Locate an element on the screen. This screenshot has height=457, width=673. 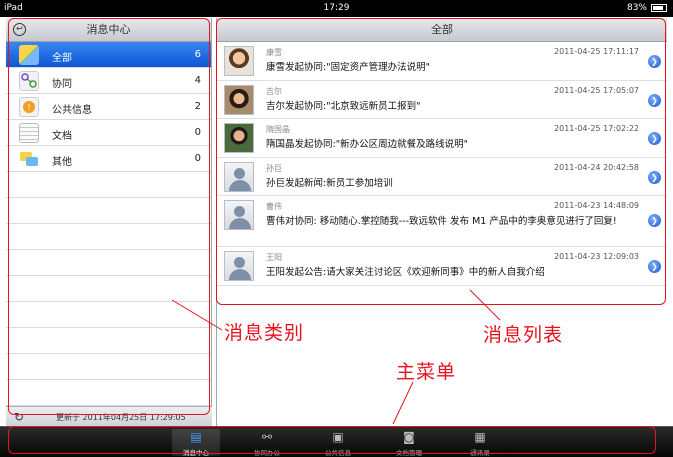
status-bar: iPad 17:29 83% is located at coordinates (336, 8).